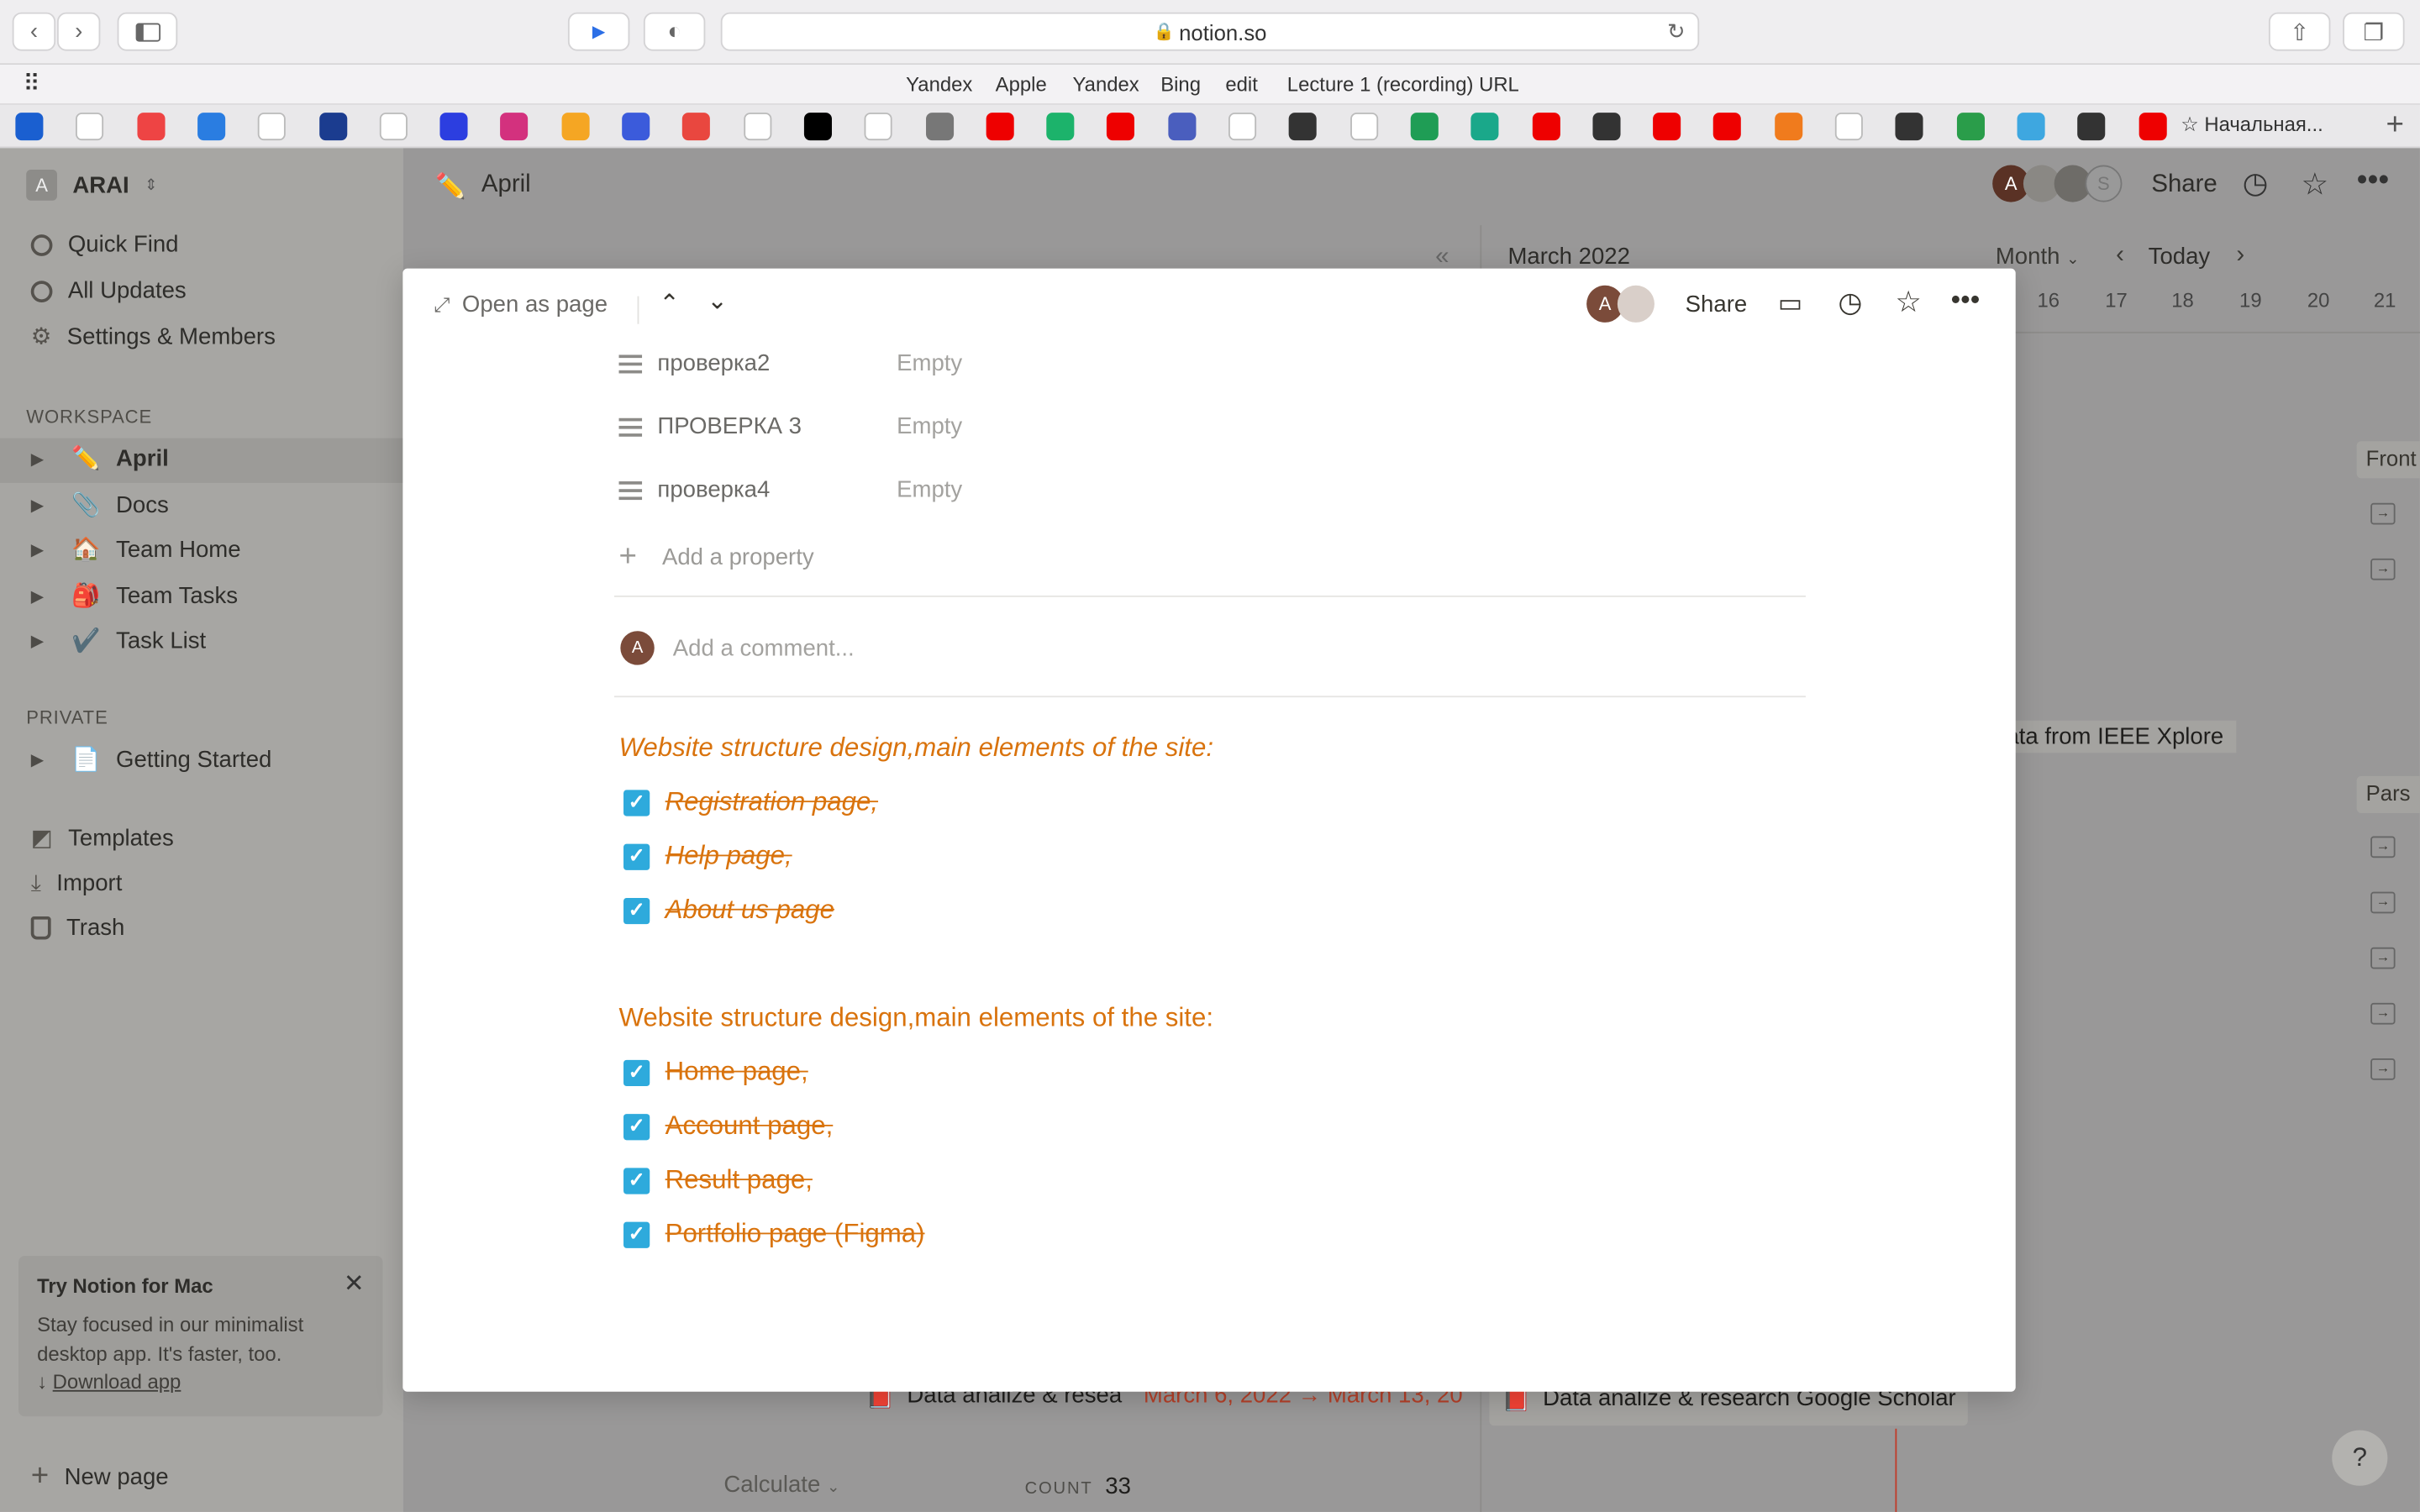  What do you see at coordinates (34, 31) in the screenshot?
I see `back-button: ‹` at bounding box center [34, 31].